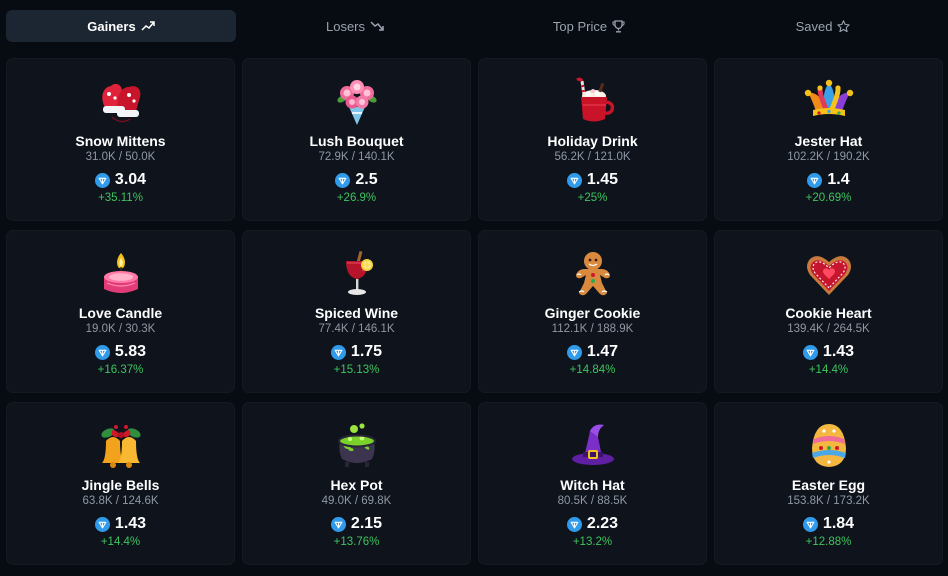  Describe the element at coordinates (592, 501) in the screenshot. I see `gift-supply: 80.5K / 88.5K` at that location.